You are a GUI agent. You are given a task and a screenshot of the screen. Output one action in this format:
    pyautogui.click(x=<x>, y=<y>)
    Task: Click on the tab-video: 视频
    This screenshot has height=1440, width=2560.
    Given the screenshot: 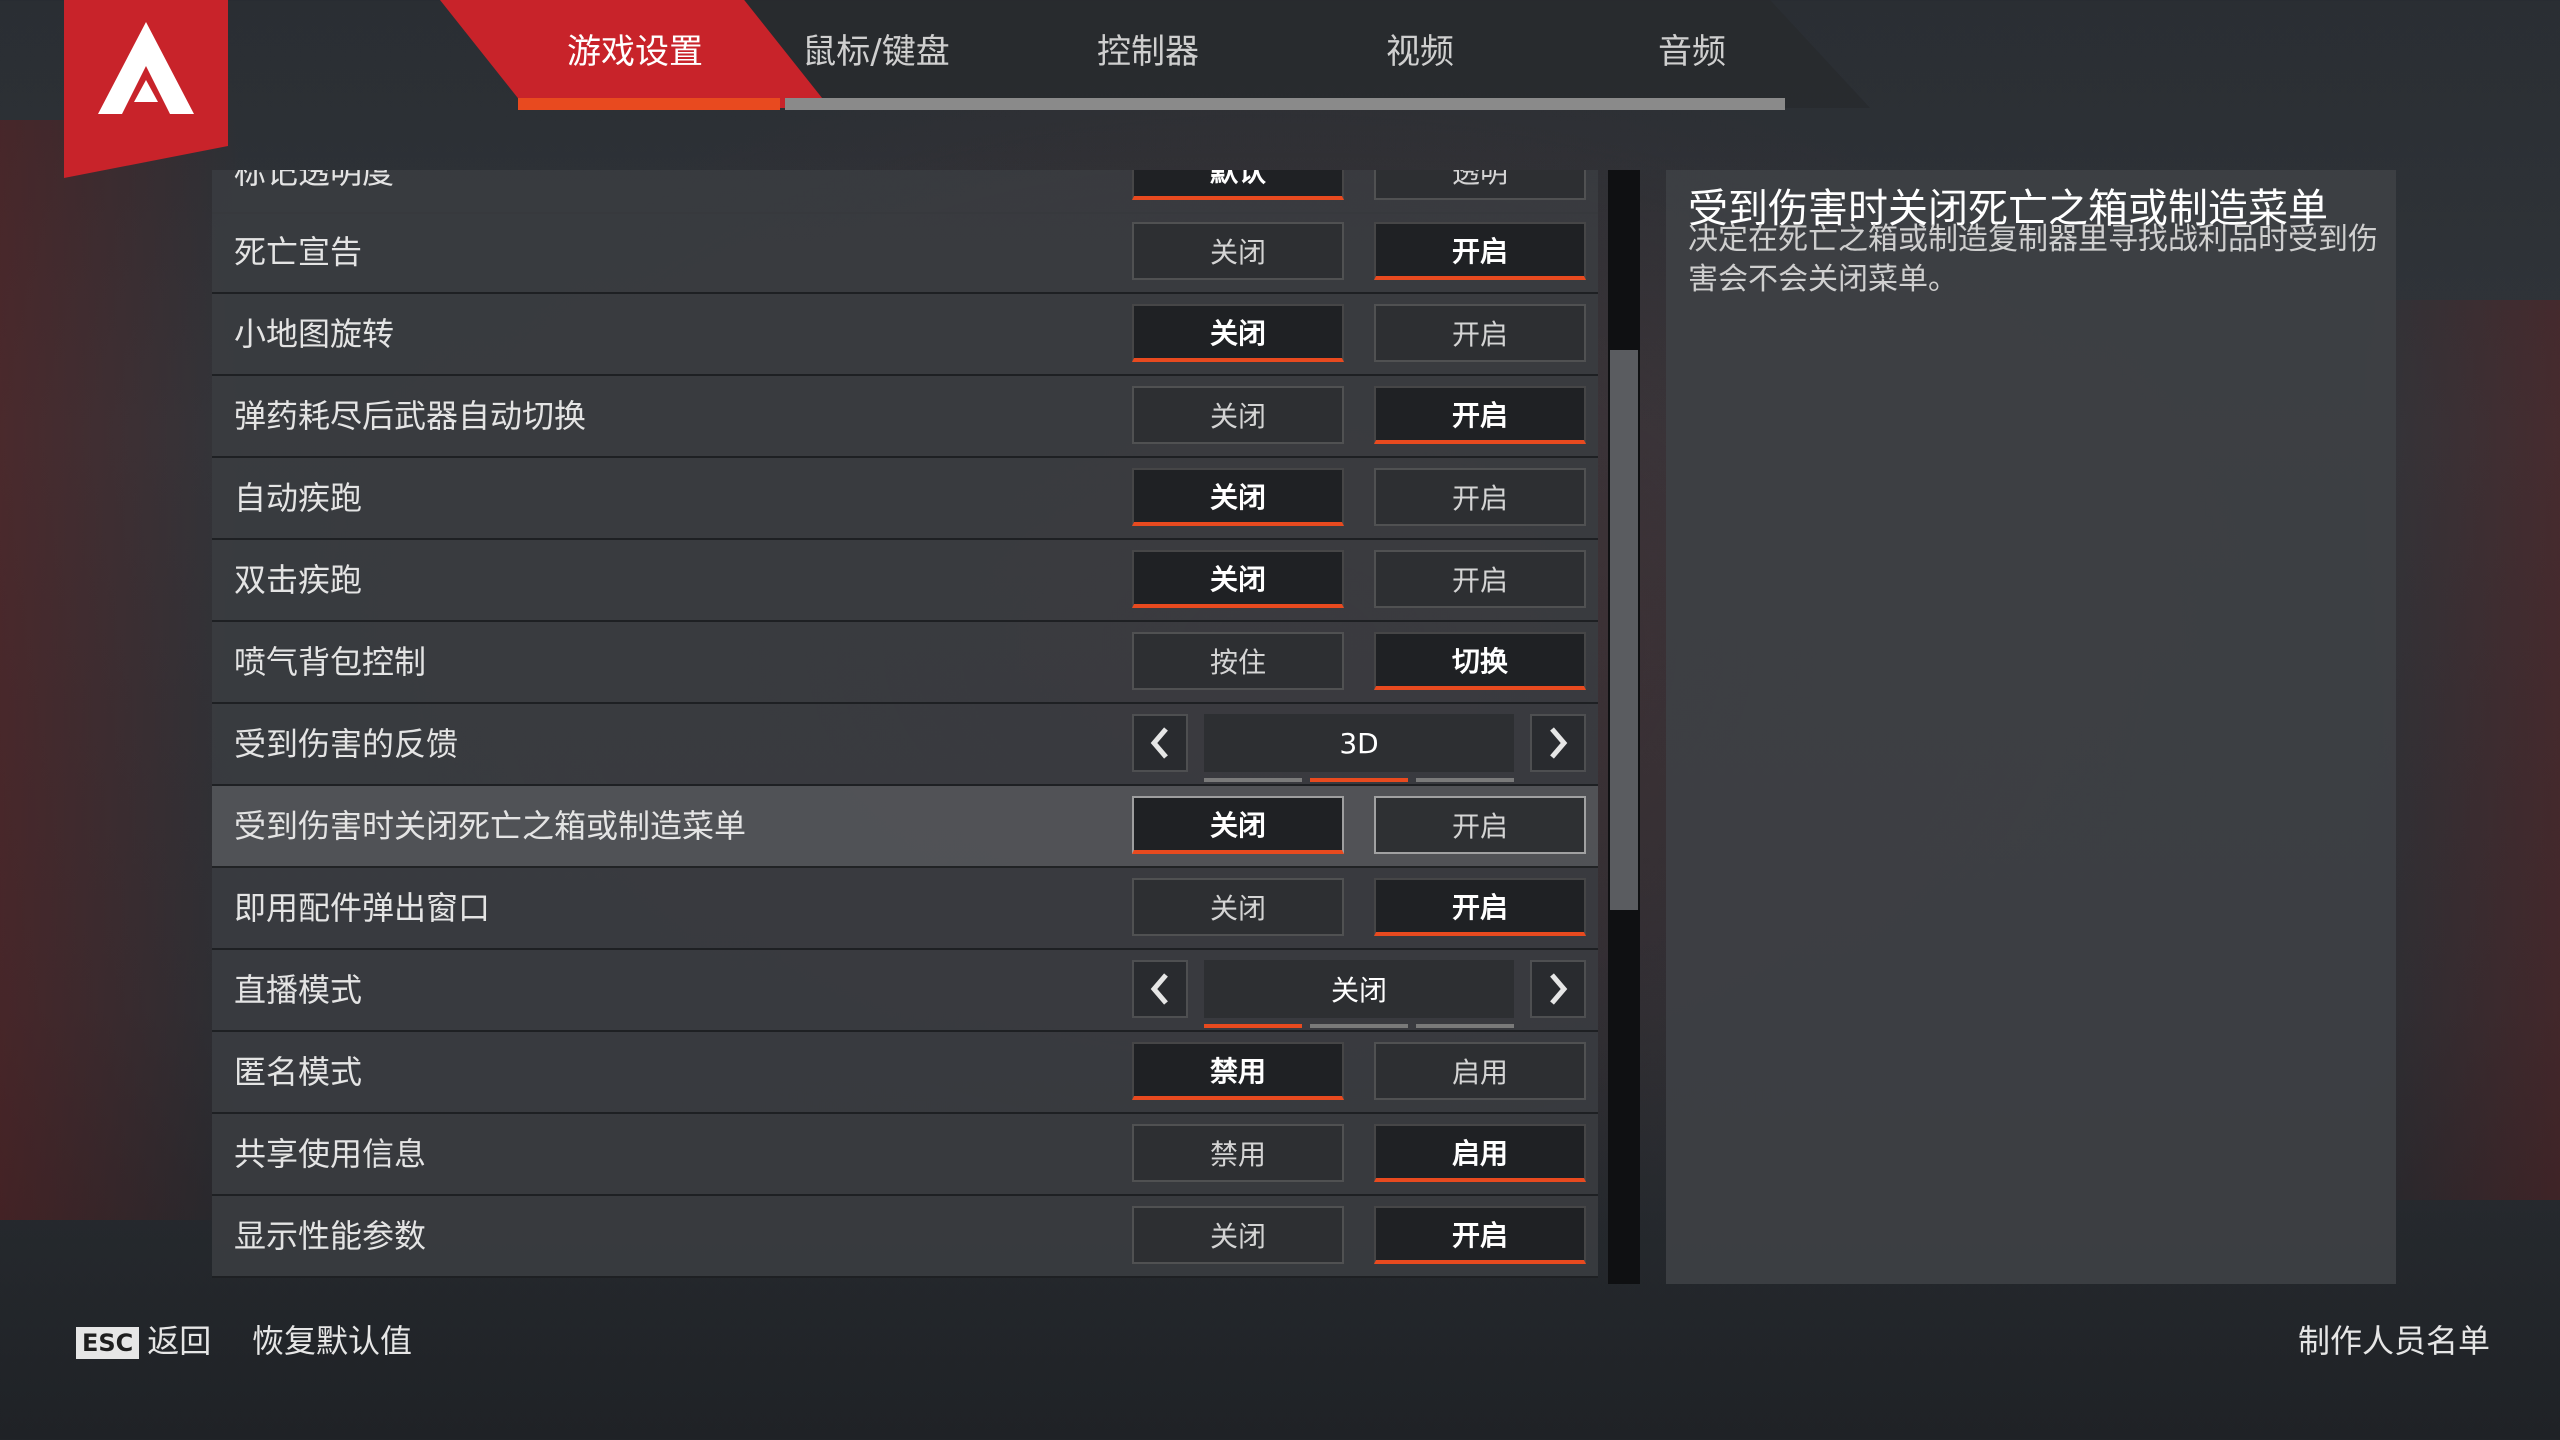 What is the action you would take?
    pyautogui.click(x=1420, y=54)
    